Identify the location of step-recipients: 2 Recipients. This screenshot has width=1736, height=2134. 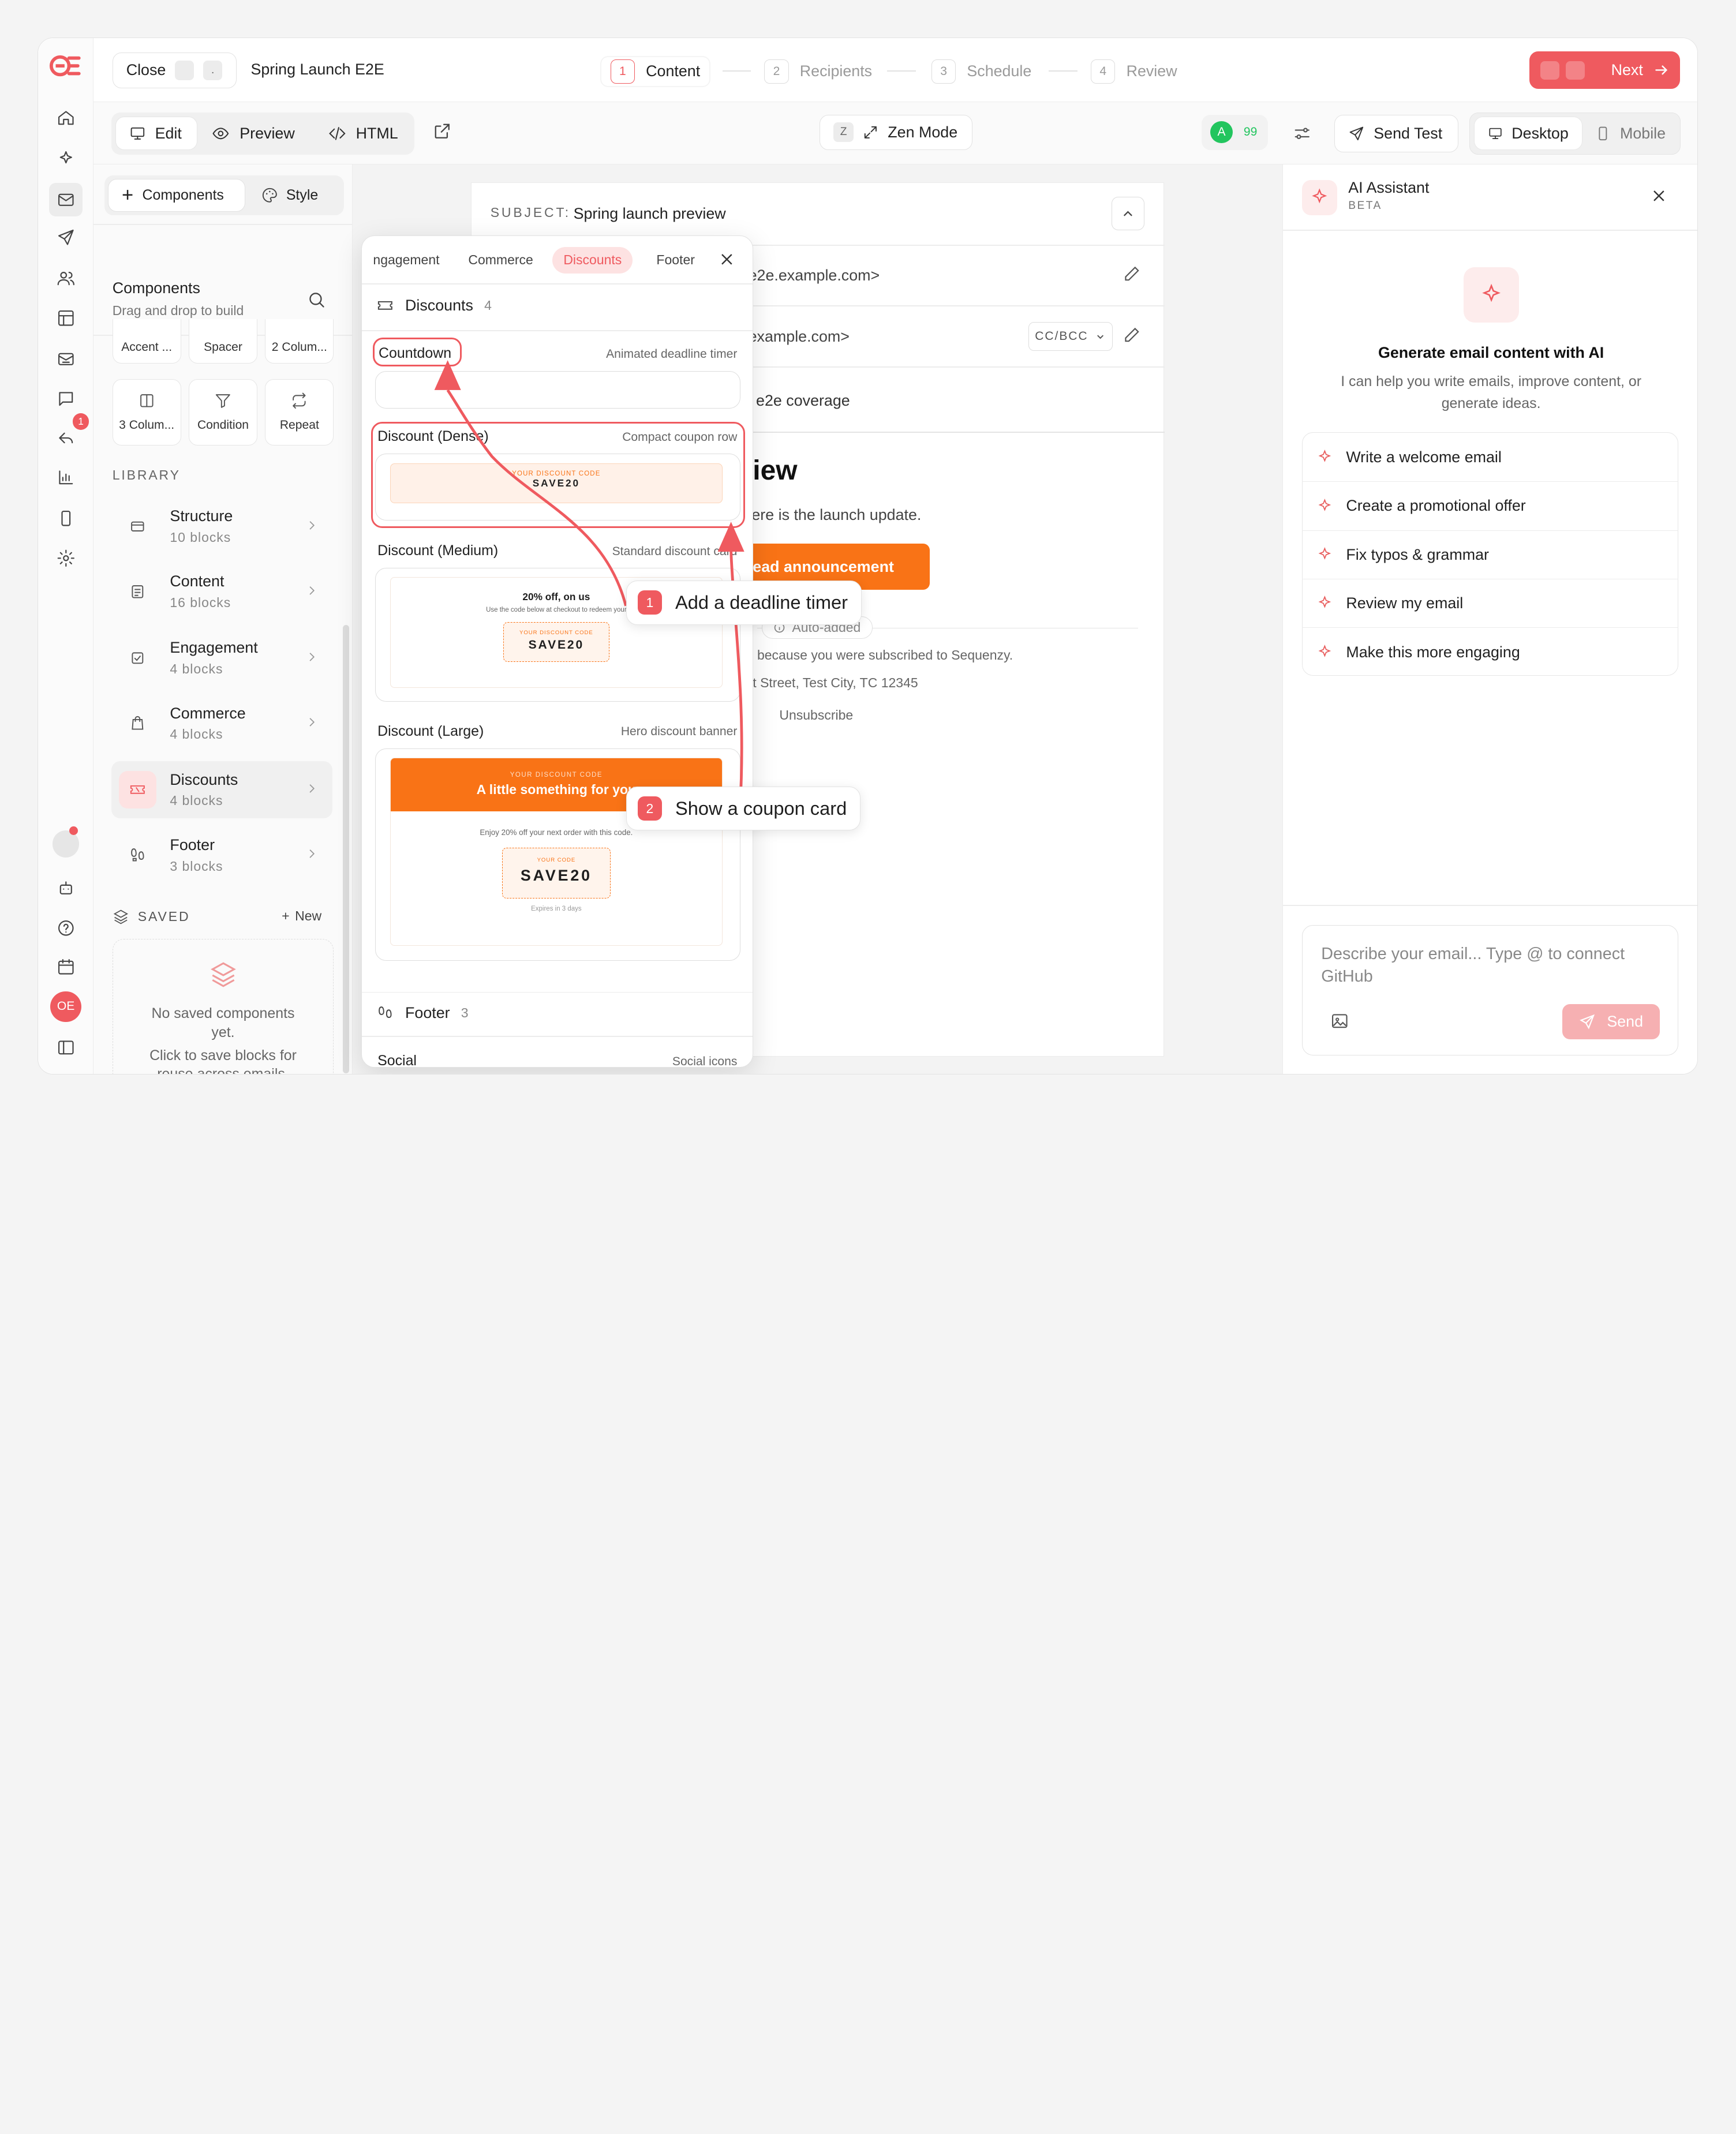
(818, 71).